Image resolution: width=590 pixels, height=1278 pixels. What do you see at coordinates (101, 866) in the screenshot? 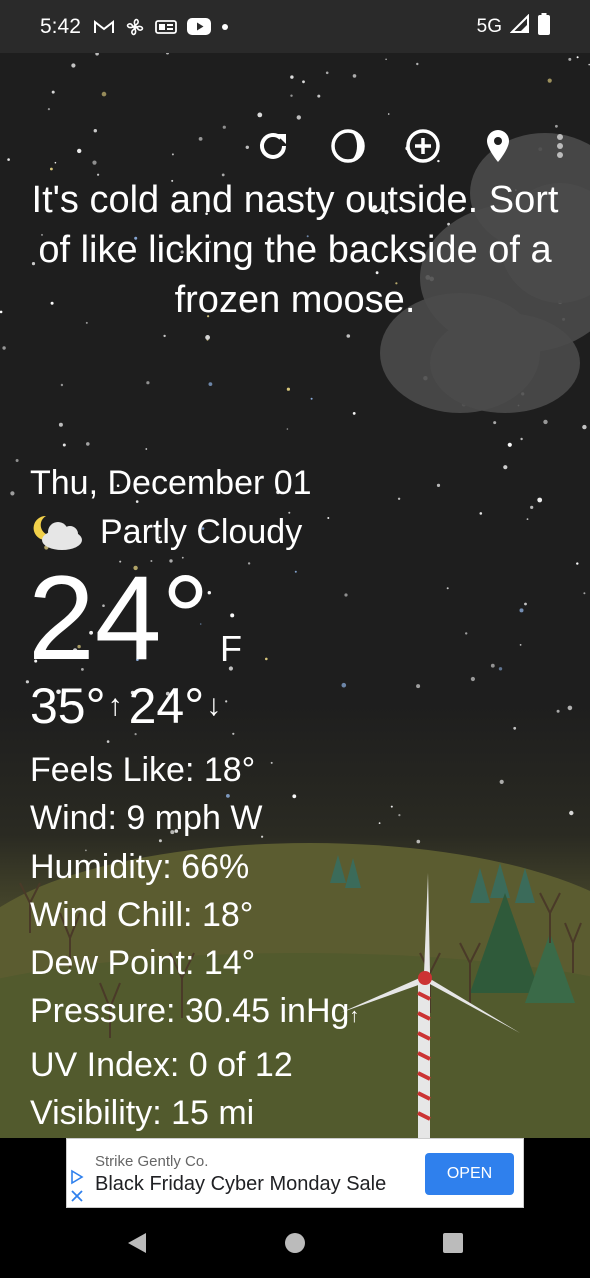
I see `detail-label: Humidity:` at bounding box center [101, 866].